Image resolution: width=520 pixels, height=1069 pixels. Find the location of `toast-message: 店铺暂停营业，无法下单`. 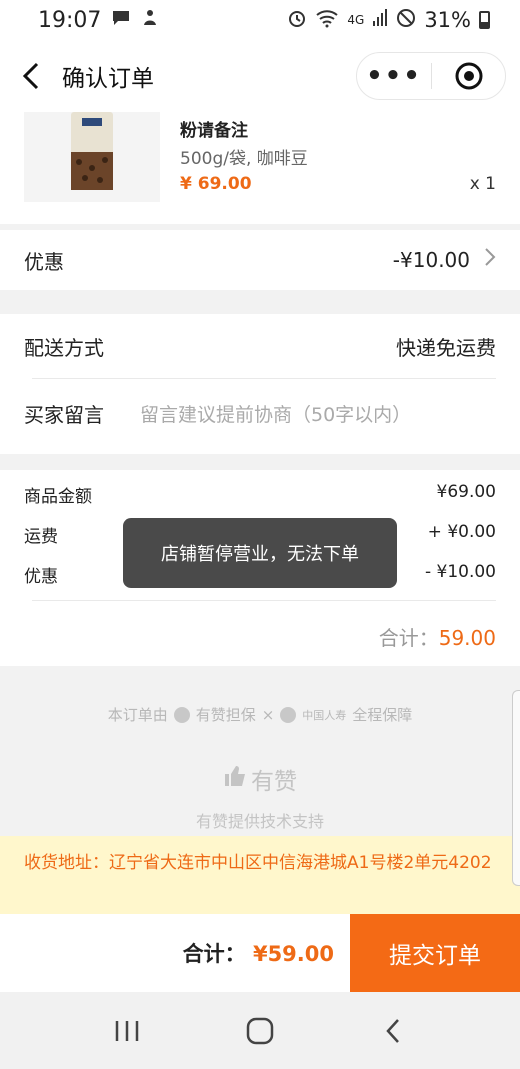

toast-message: 店铺暂停营业，无法下单 is located at coordinates (260, 553).